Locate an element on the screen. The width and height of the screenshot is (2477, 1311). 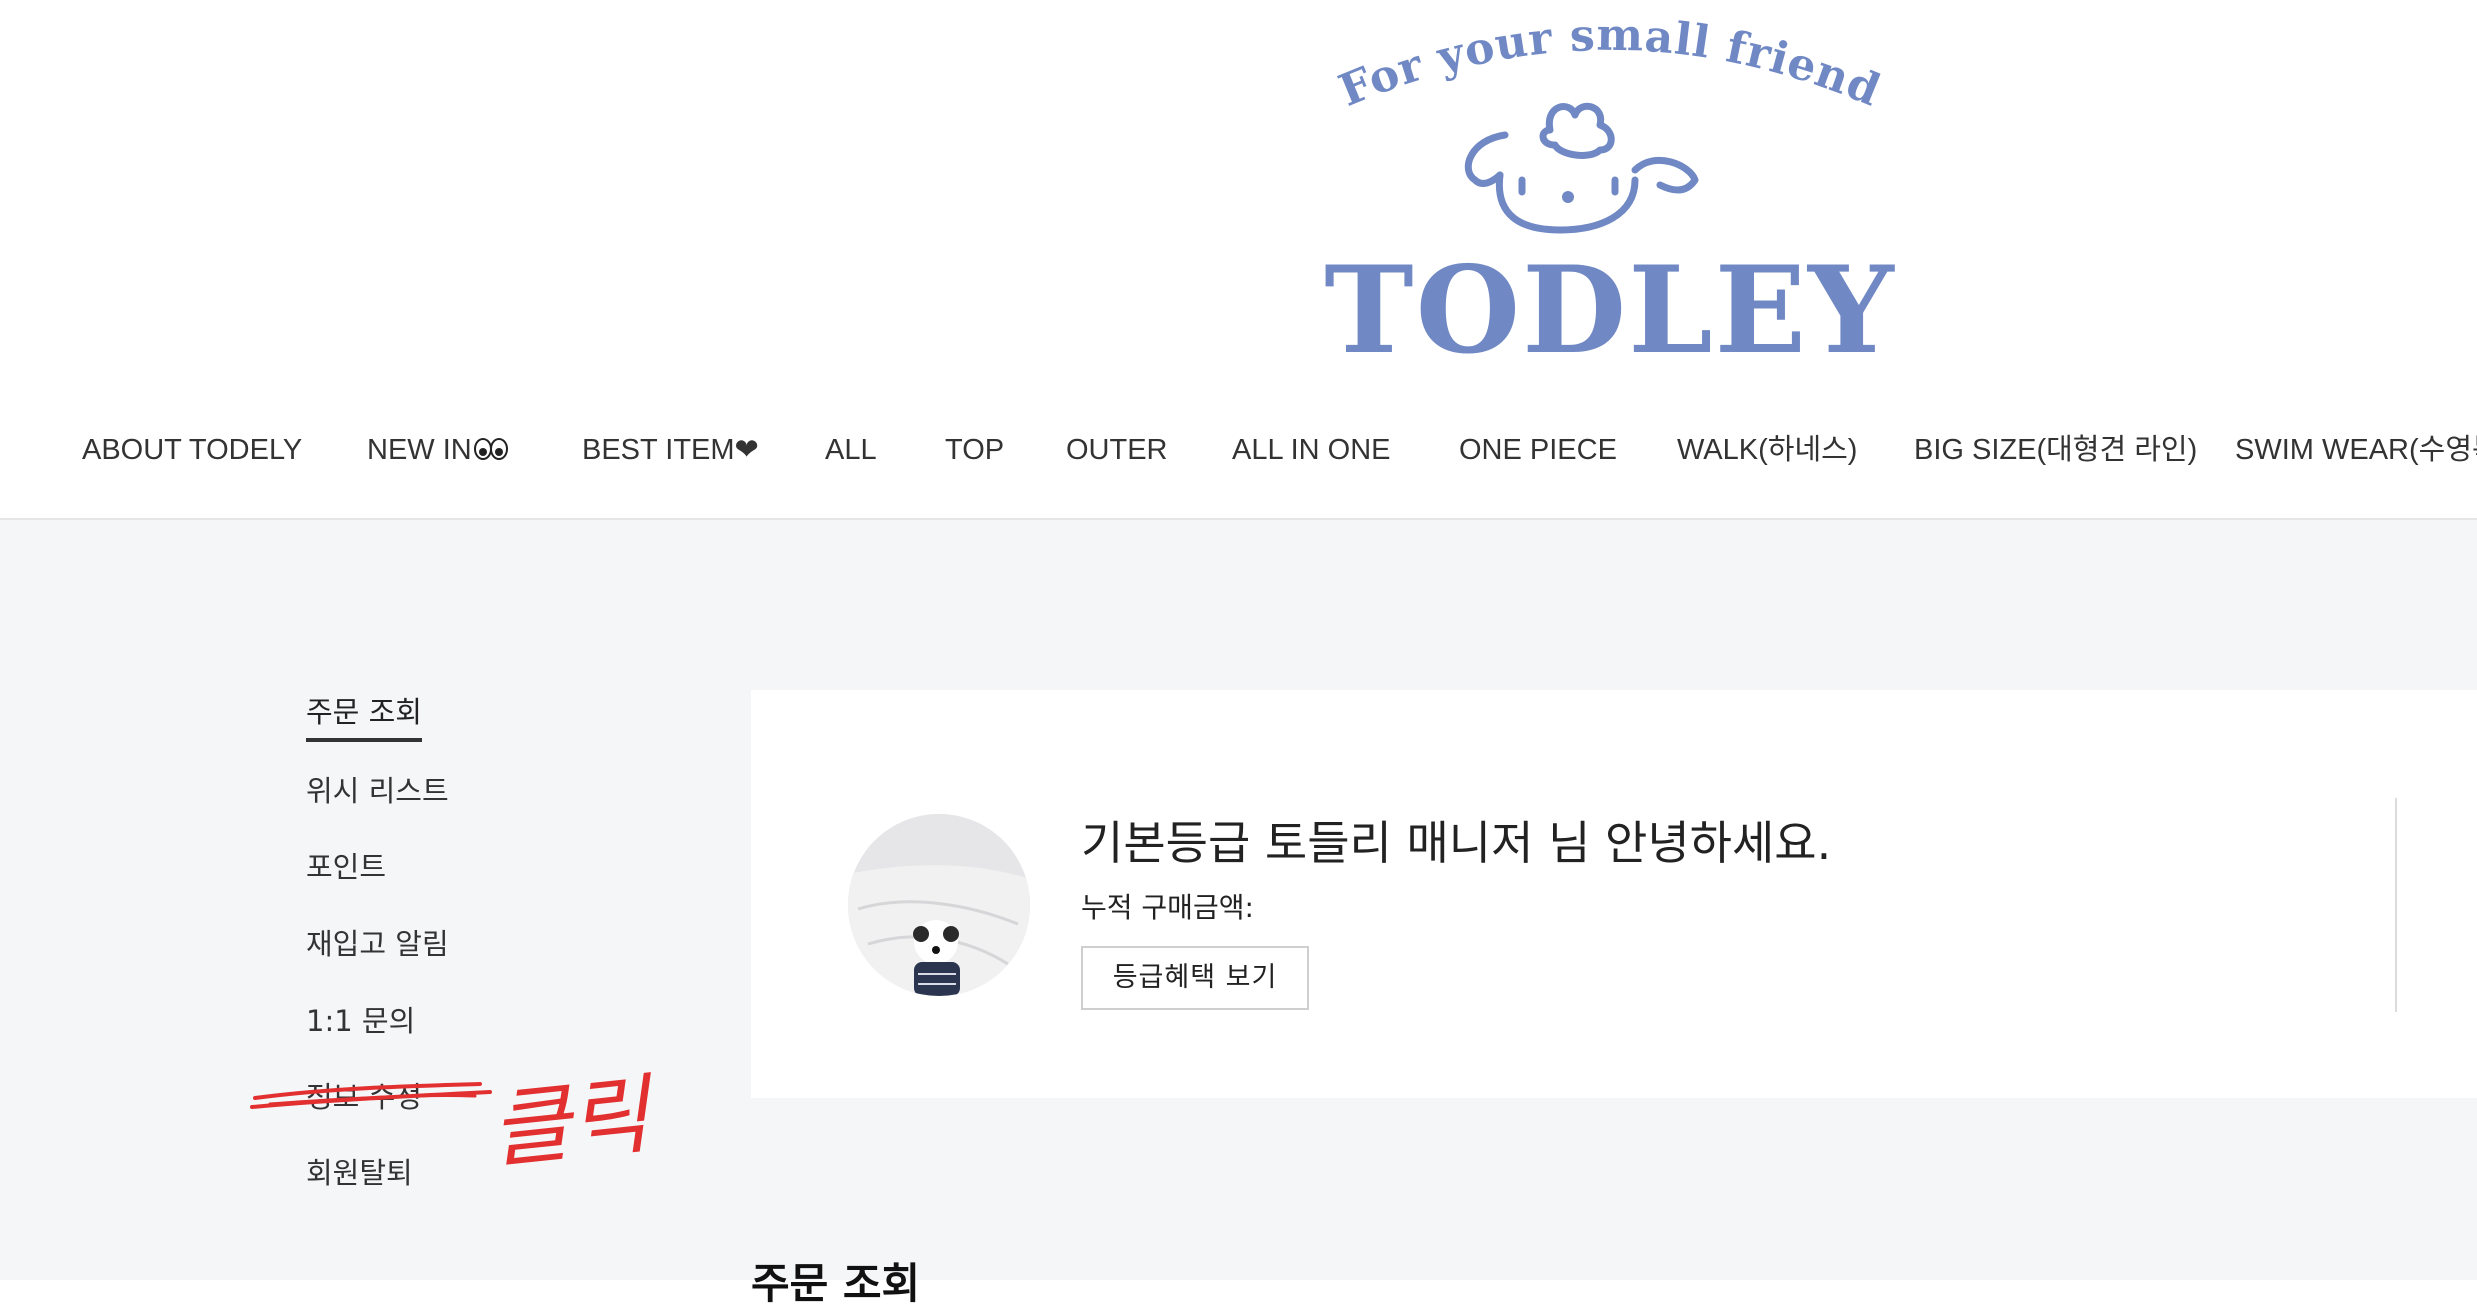
logo-tagline: For your small friend is located at coordinates (1609, 63).